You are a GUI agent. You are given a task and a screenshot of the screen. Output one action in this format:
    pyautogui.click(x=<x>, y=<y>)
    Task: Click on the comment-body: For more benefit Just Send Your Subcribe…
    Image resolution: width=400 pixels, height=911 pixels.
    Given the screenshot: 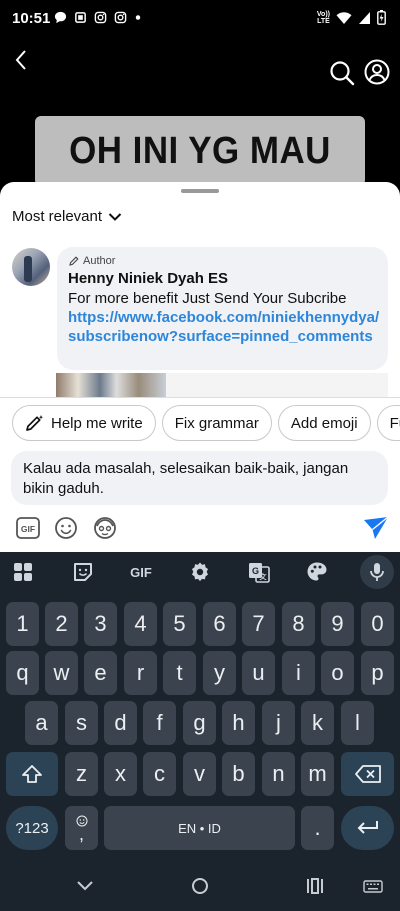 What is the action you would take?
    pyautogui.click(x=226, y=317)
    